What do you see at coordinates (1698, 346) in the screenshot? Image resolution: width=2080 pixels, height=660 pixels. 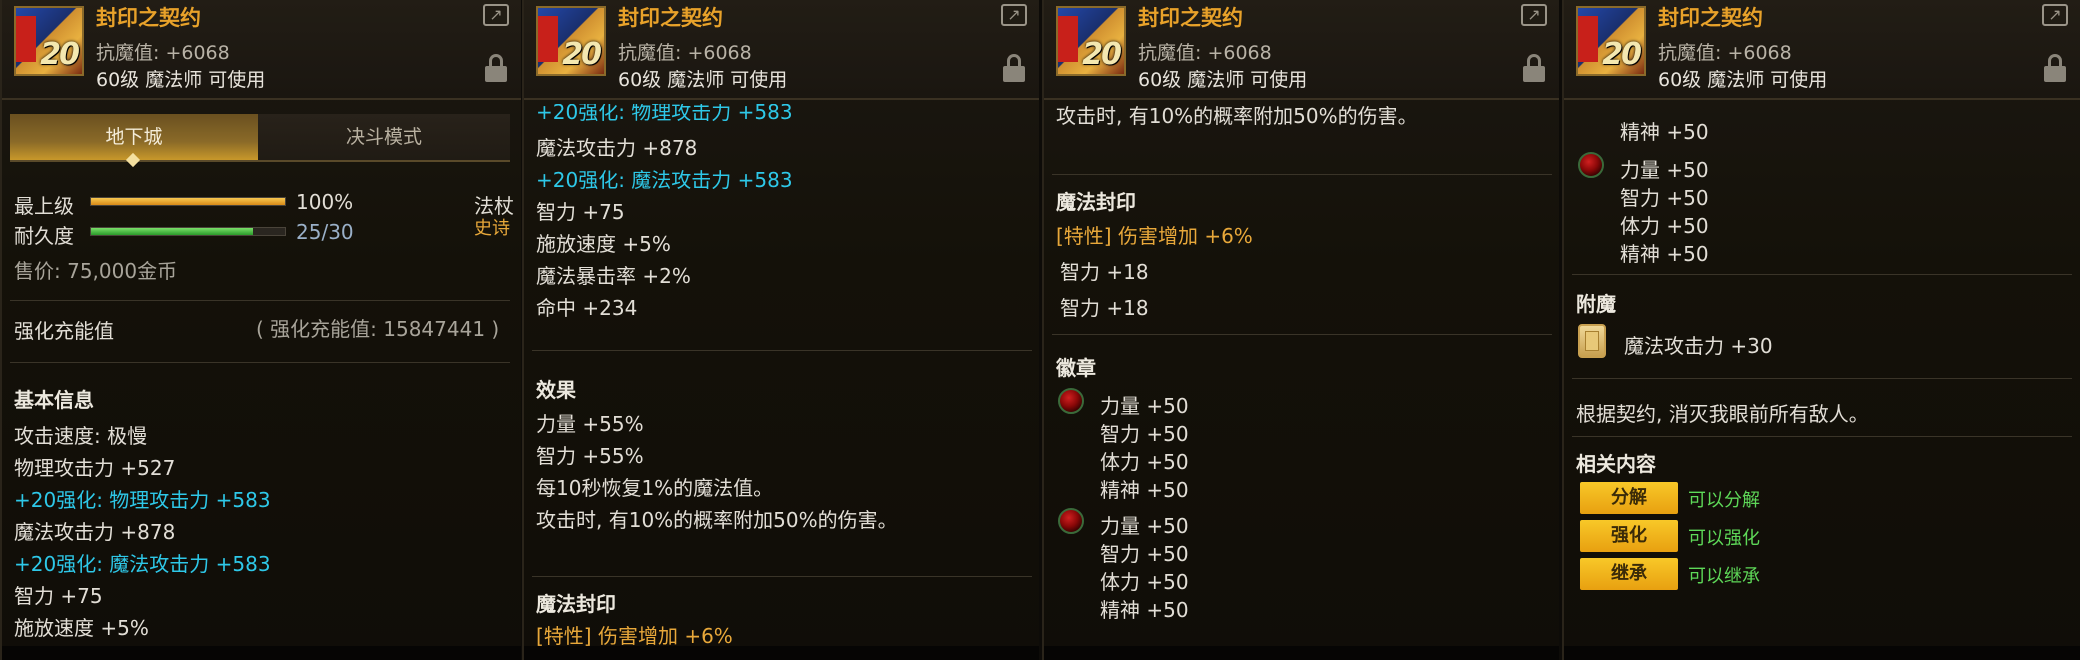 I see `enchant-value: 魔法攻击力 +30` at bounding box center [1698, 346].